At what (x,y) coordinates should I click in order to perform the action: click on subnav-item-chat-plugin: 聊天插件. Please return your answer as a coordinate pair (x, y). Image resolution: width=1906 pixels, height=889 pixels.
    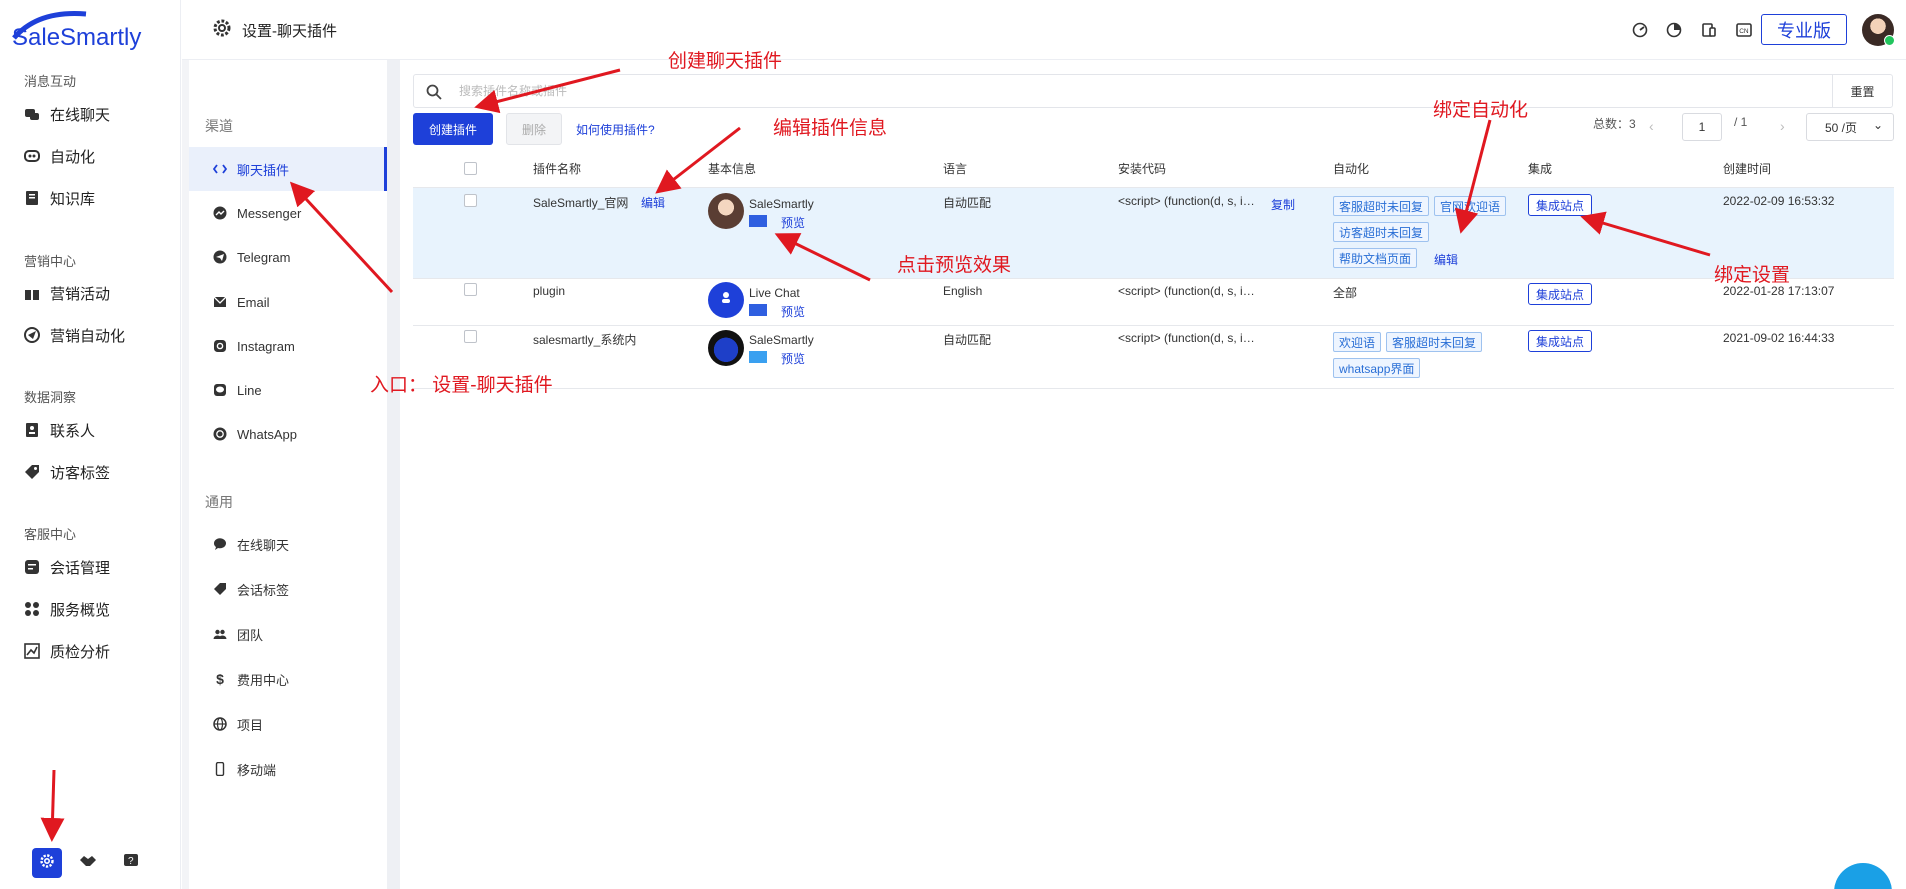
    Looking at the image, I should click on (288, 169).